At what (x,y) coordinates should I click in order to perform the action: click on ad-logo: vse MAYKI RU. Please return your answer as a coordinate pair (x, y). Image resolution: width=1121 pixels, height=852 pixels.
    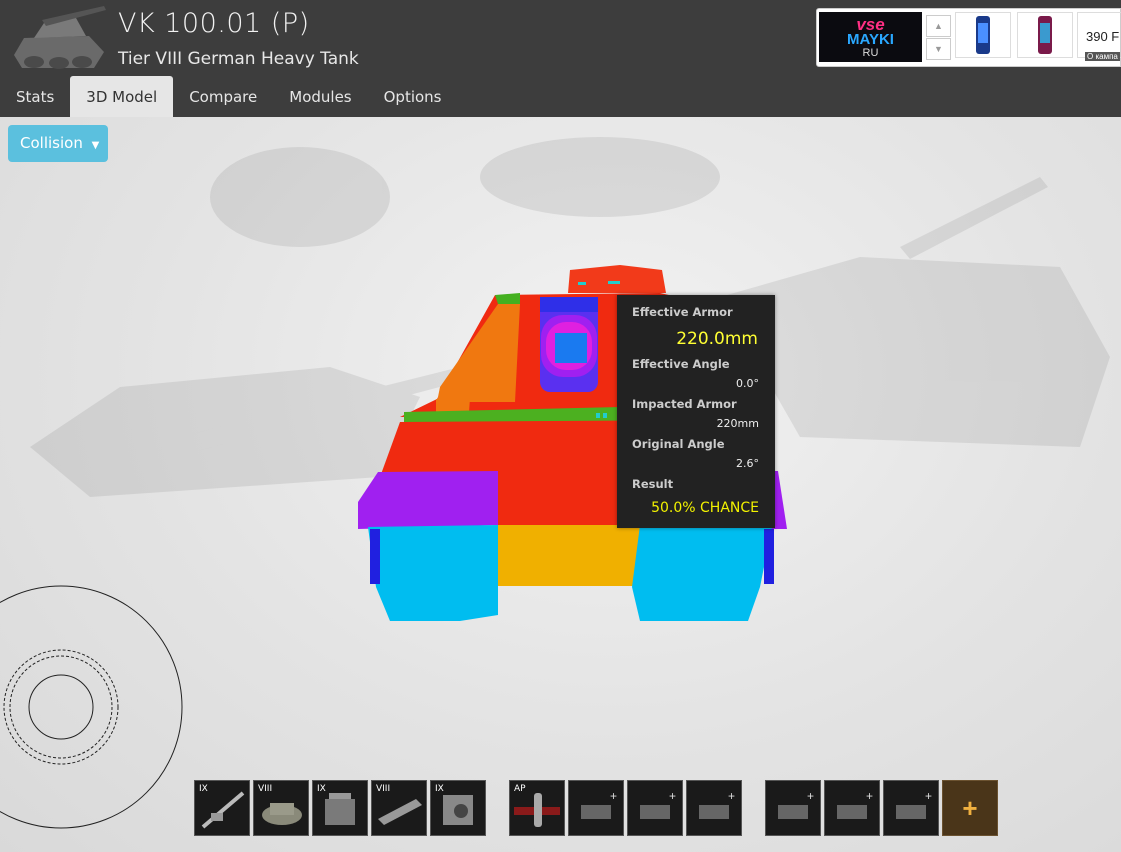
    Looking at the image, I should click on (870, 37).